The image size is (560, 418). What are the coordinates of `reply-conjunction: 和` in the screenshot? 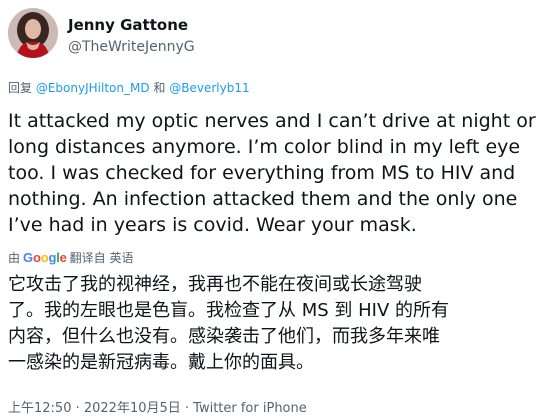 It's located at (159, 88).